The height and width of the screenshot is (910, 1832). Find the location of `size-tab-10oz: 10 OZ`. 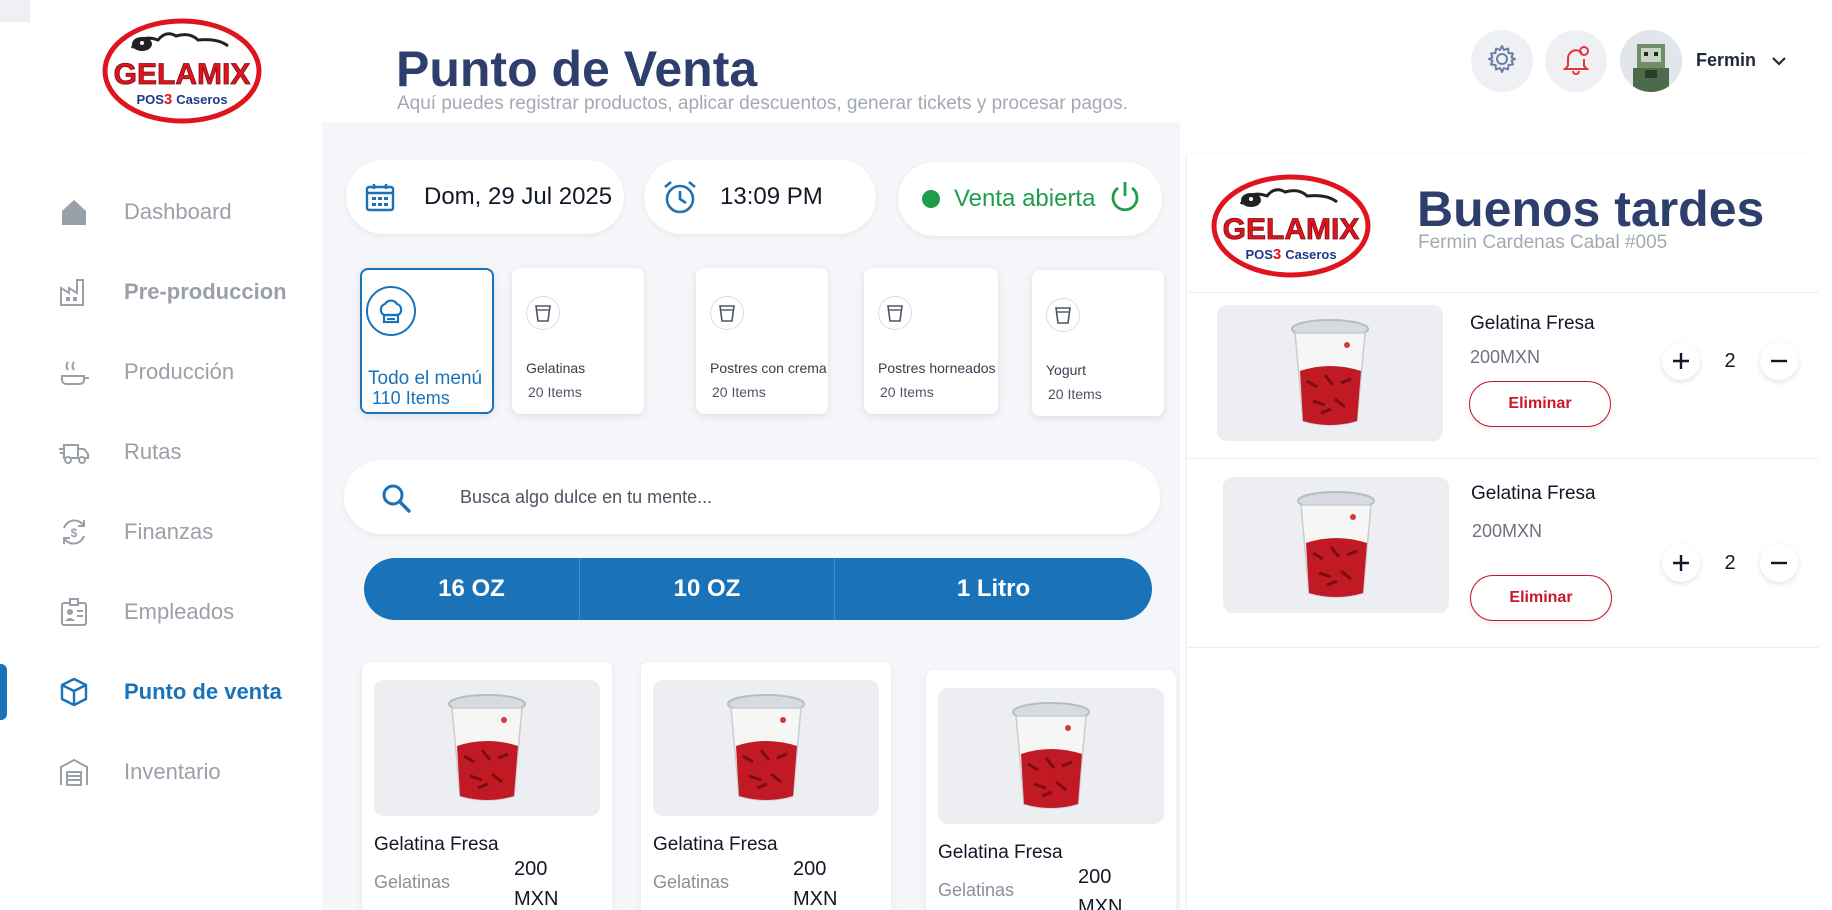

size-tab-10oz: 10 OZ is located at coordinates (706, 589).